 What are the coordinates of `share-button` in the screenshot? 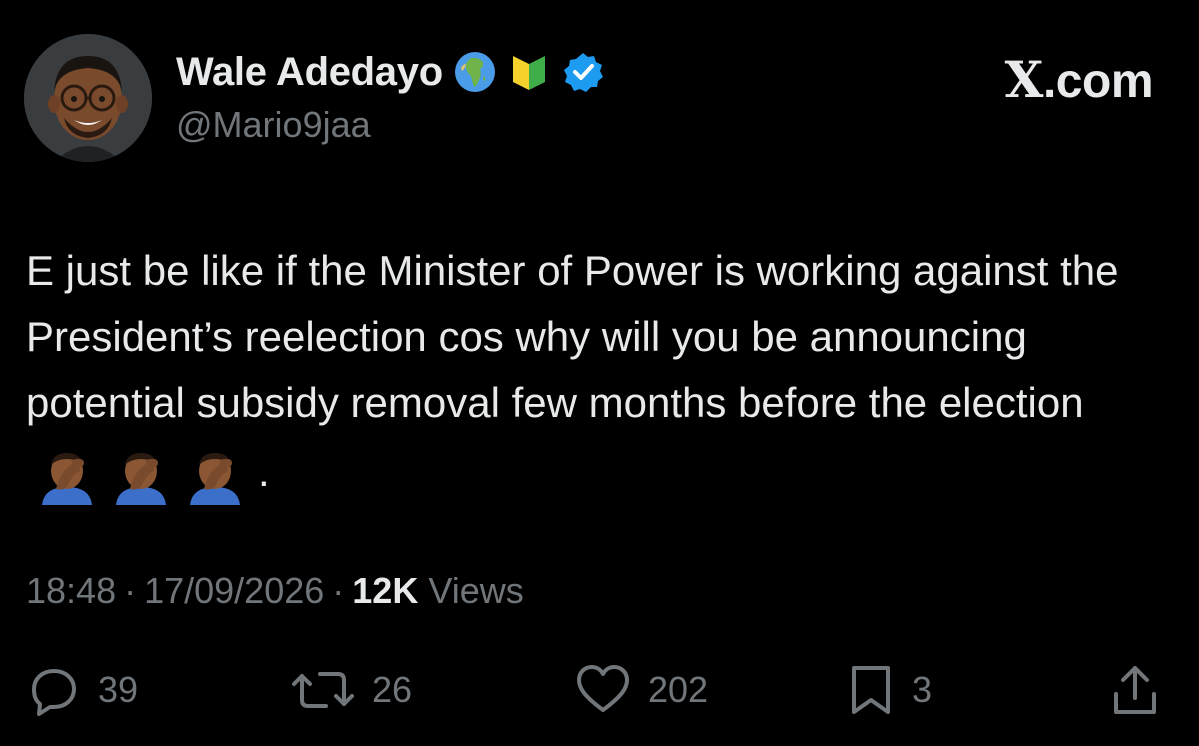 It's located at (1135, 690).